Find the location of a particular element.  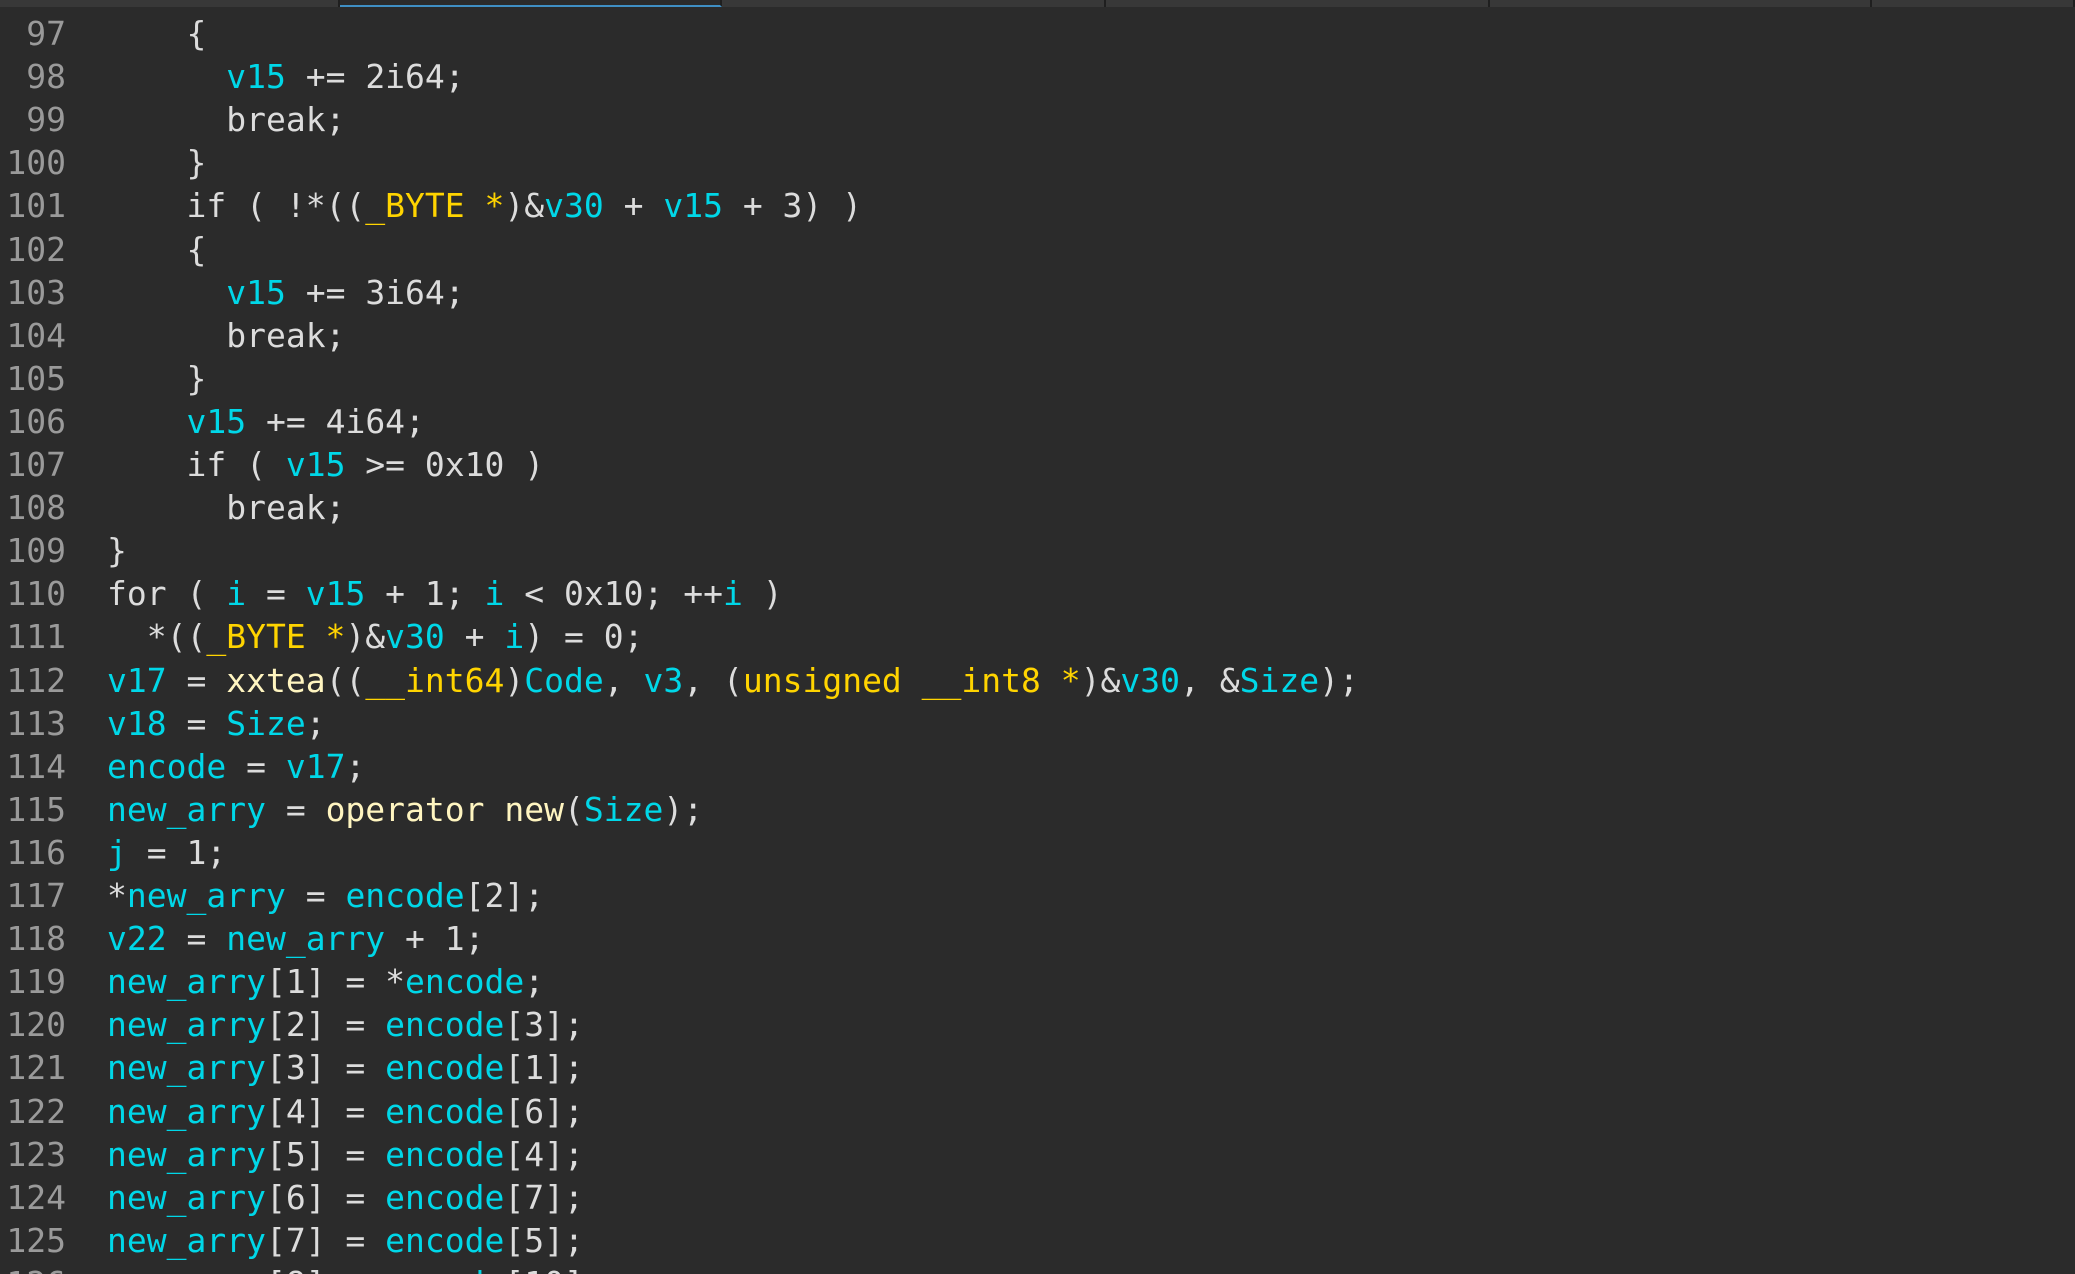

code-line: 120 new_arry[2] = encode[3]; is located at coordinates (1037, 1024).